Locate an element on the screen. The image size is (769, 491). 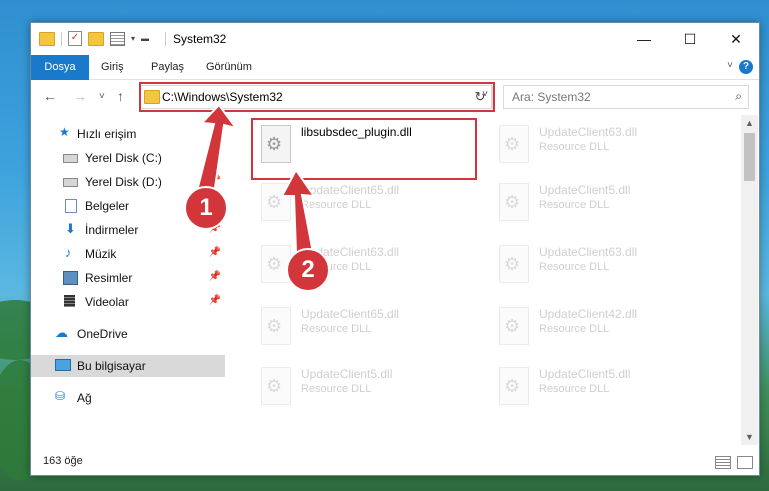
recent-locations-chevron-icon: ˅ is located at coordinates (102, 96).